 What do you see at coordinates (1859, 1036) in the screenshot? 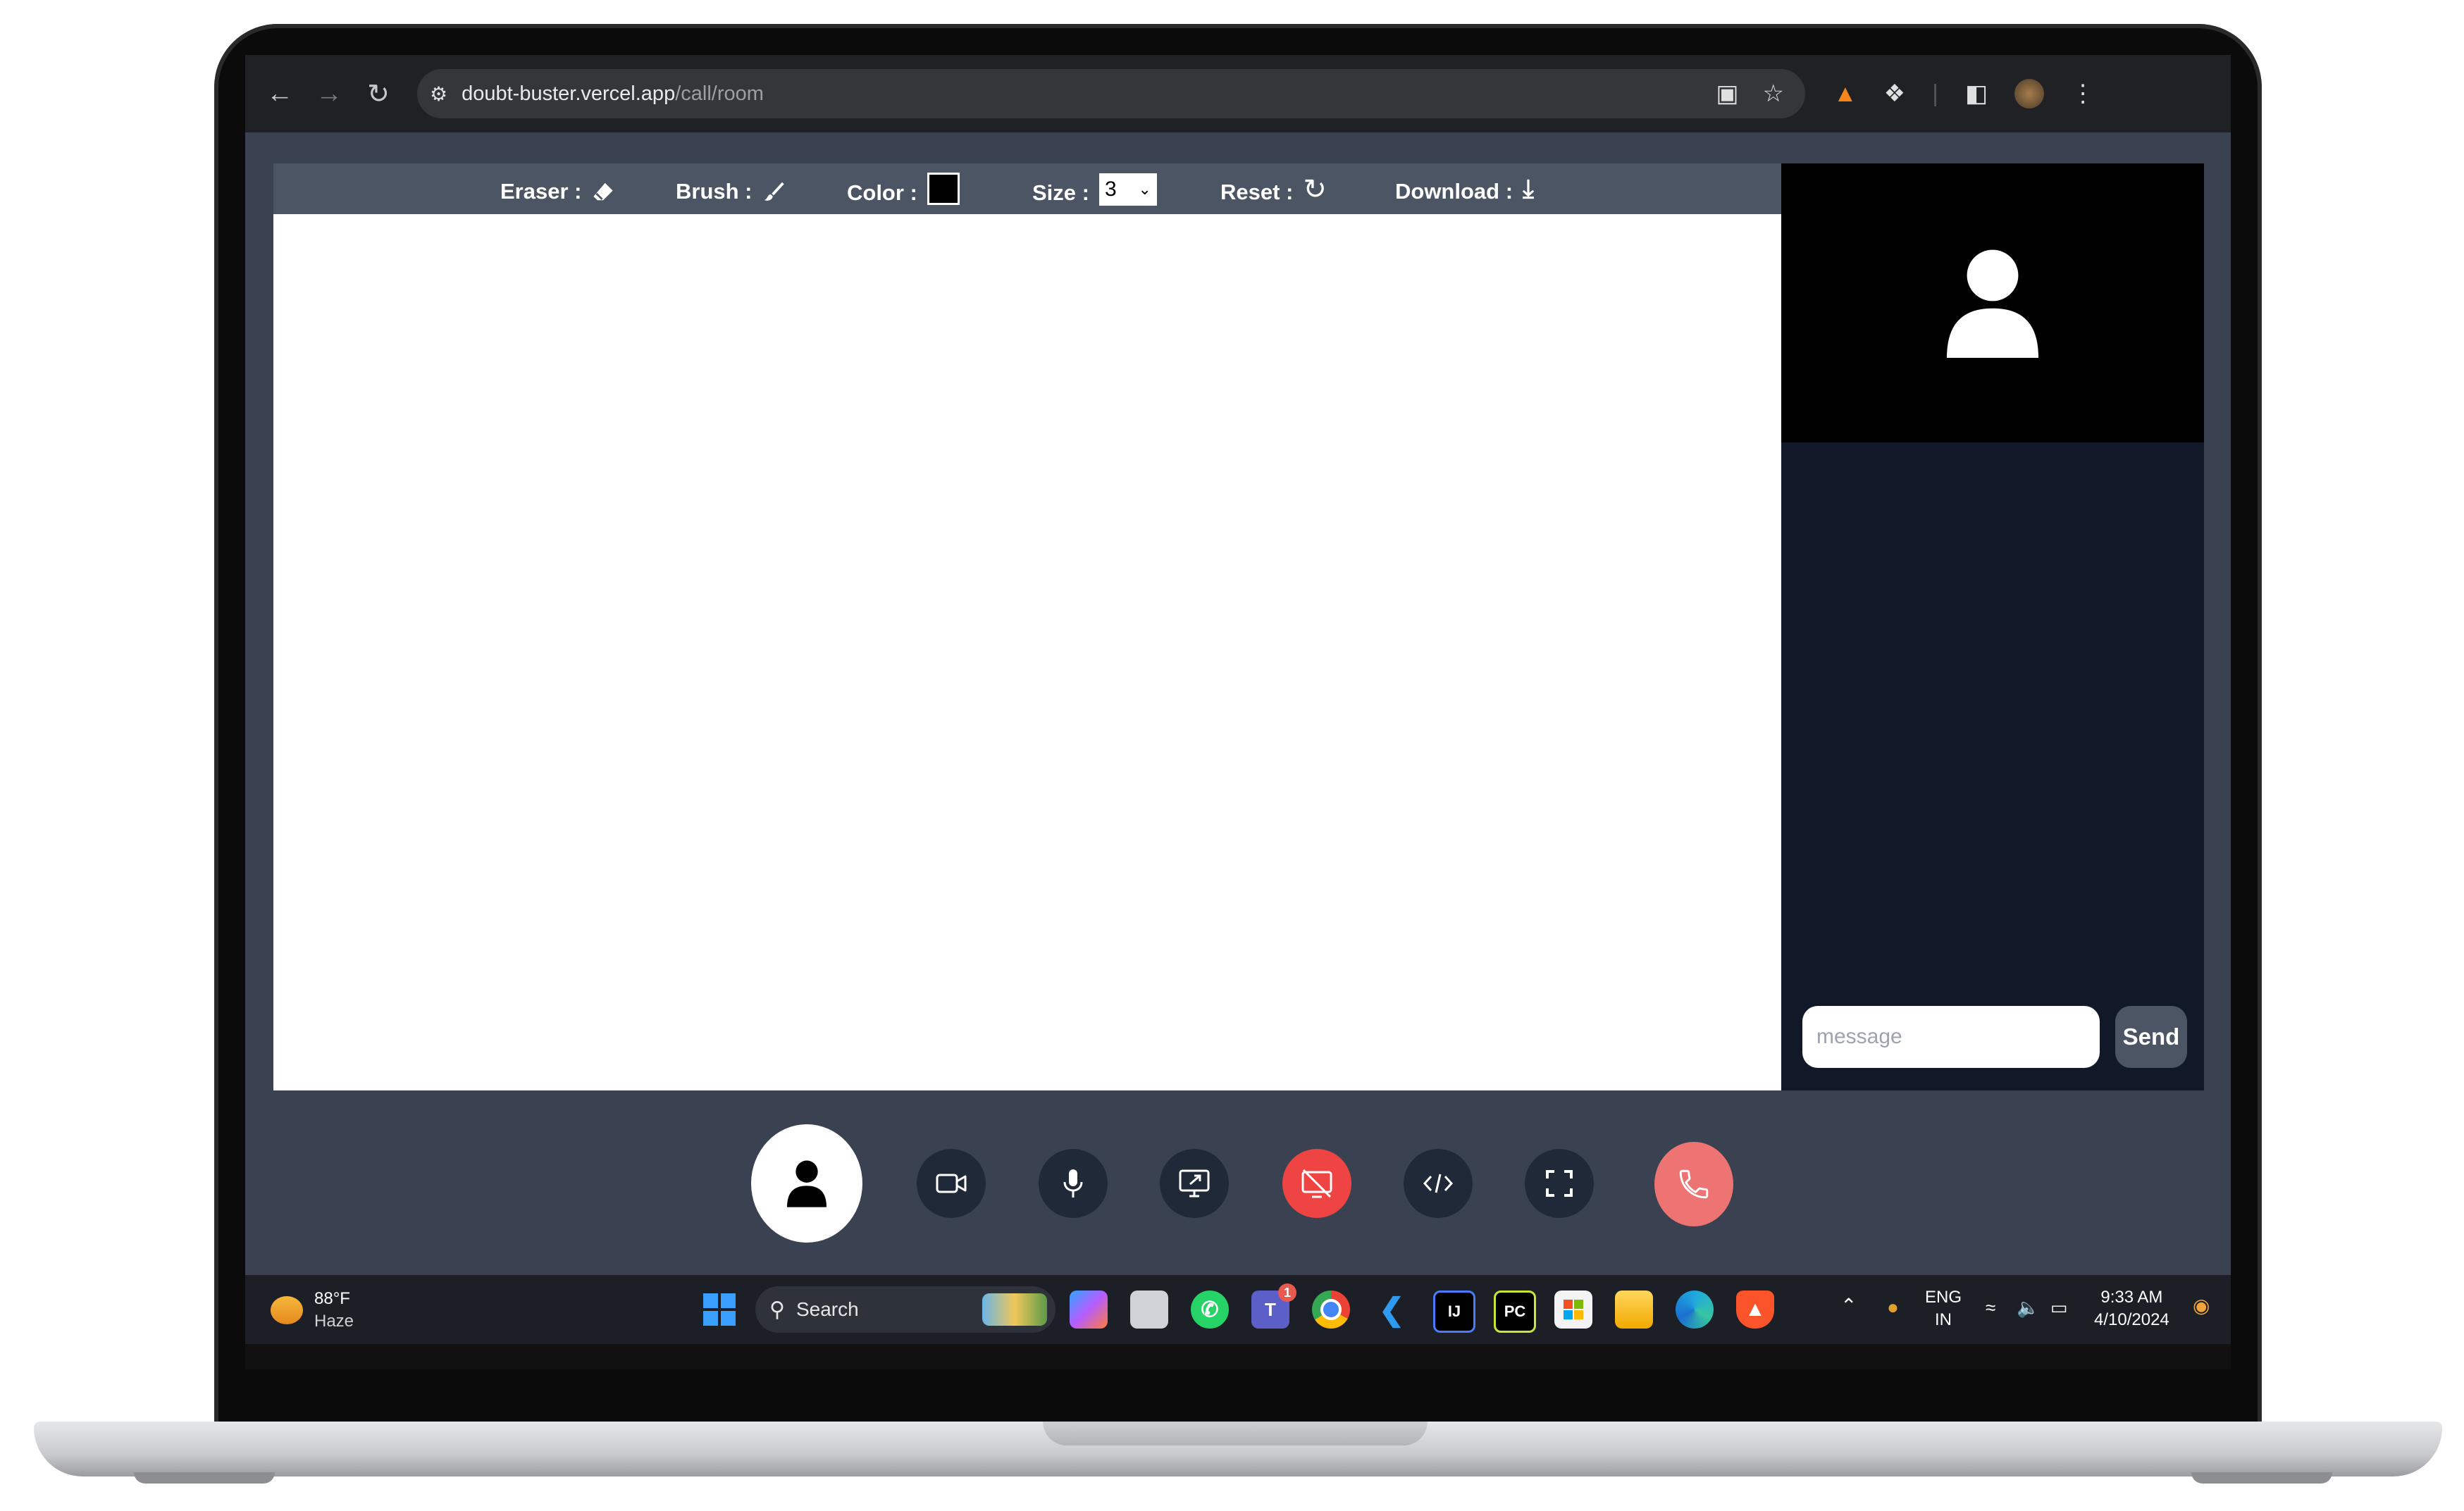
I see `message-placeholder: message` at bounding box center [1859, 1036].